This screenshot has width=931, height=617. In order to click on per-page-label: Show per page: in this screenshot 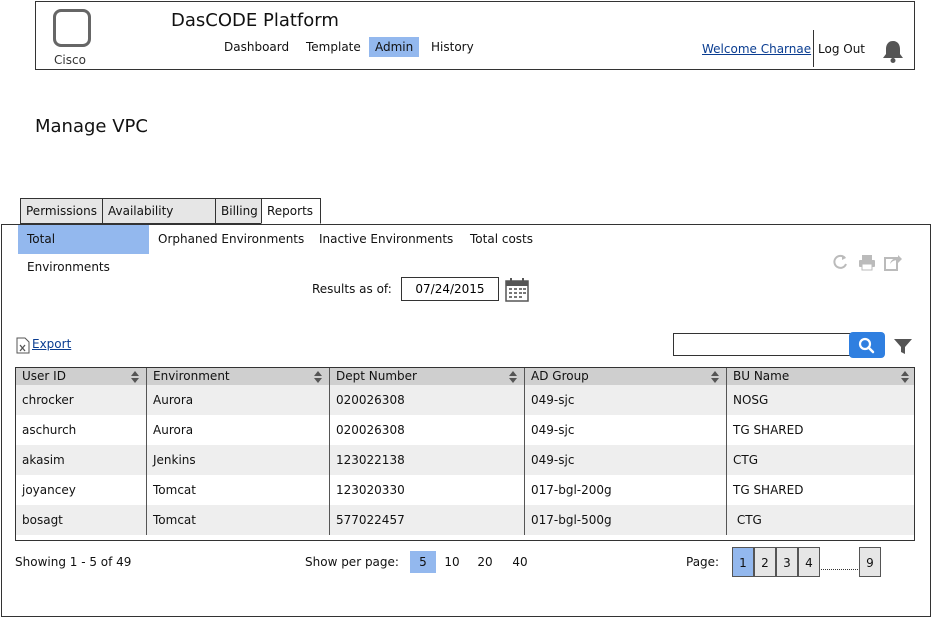, I will do `click(352, 562)`.